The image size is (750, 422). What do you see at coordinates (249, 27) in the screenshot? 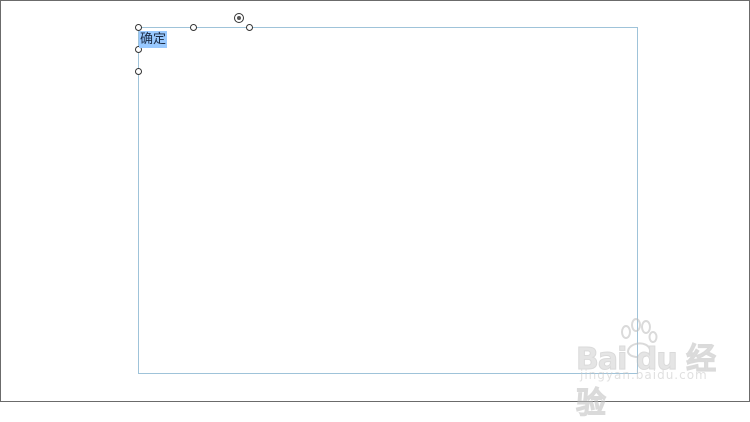
I see `resize-handle-top-right` at bounding box center [249, 27].